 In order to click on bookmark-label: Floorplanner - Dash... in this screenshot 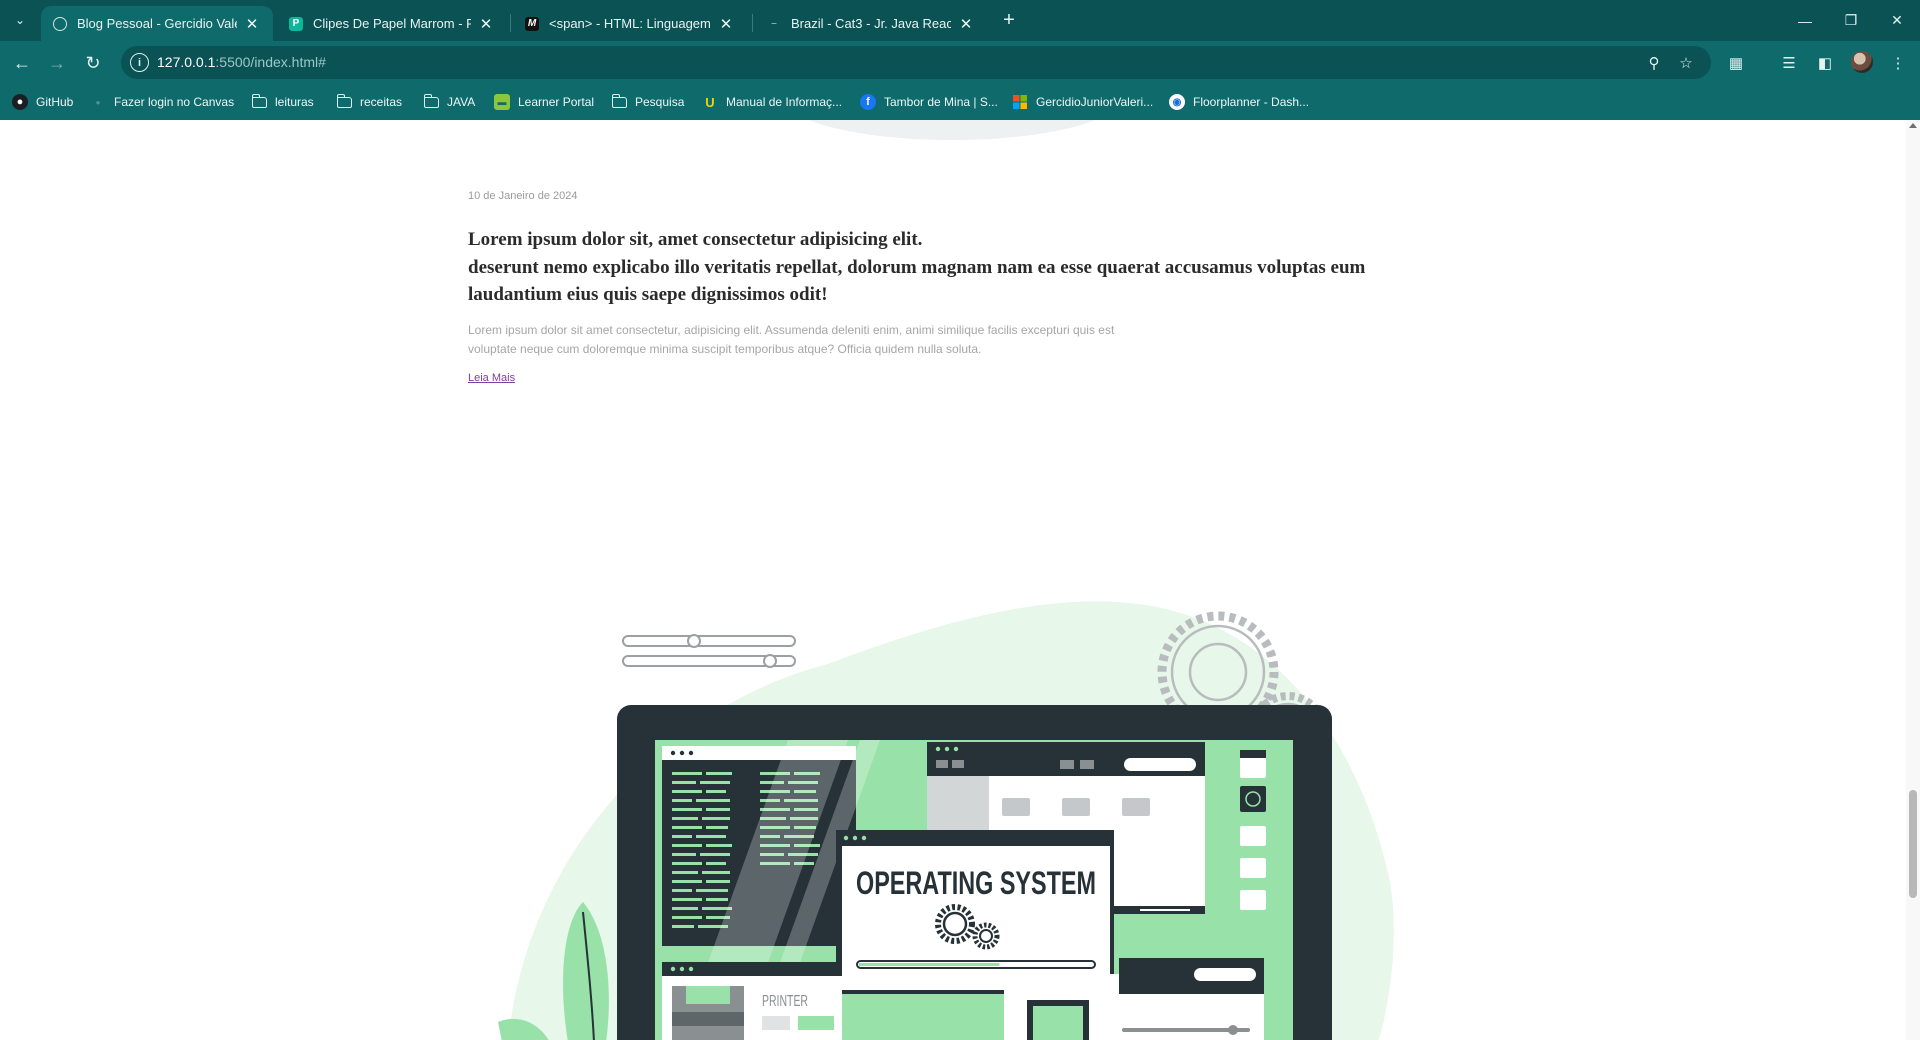, I will do `click(1251, 102)`.